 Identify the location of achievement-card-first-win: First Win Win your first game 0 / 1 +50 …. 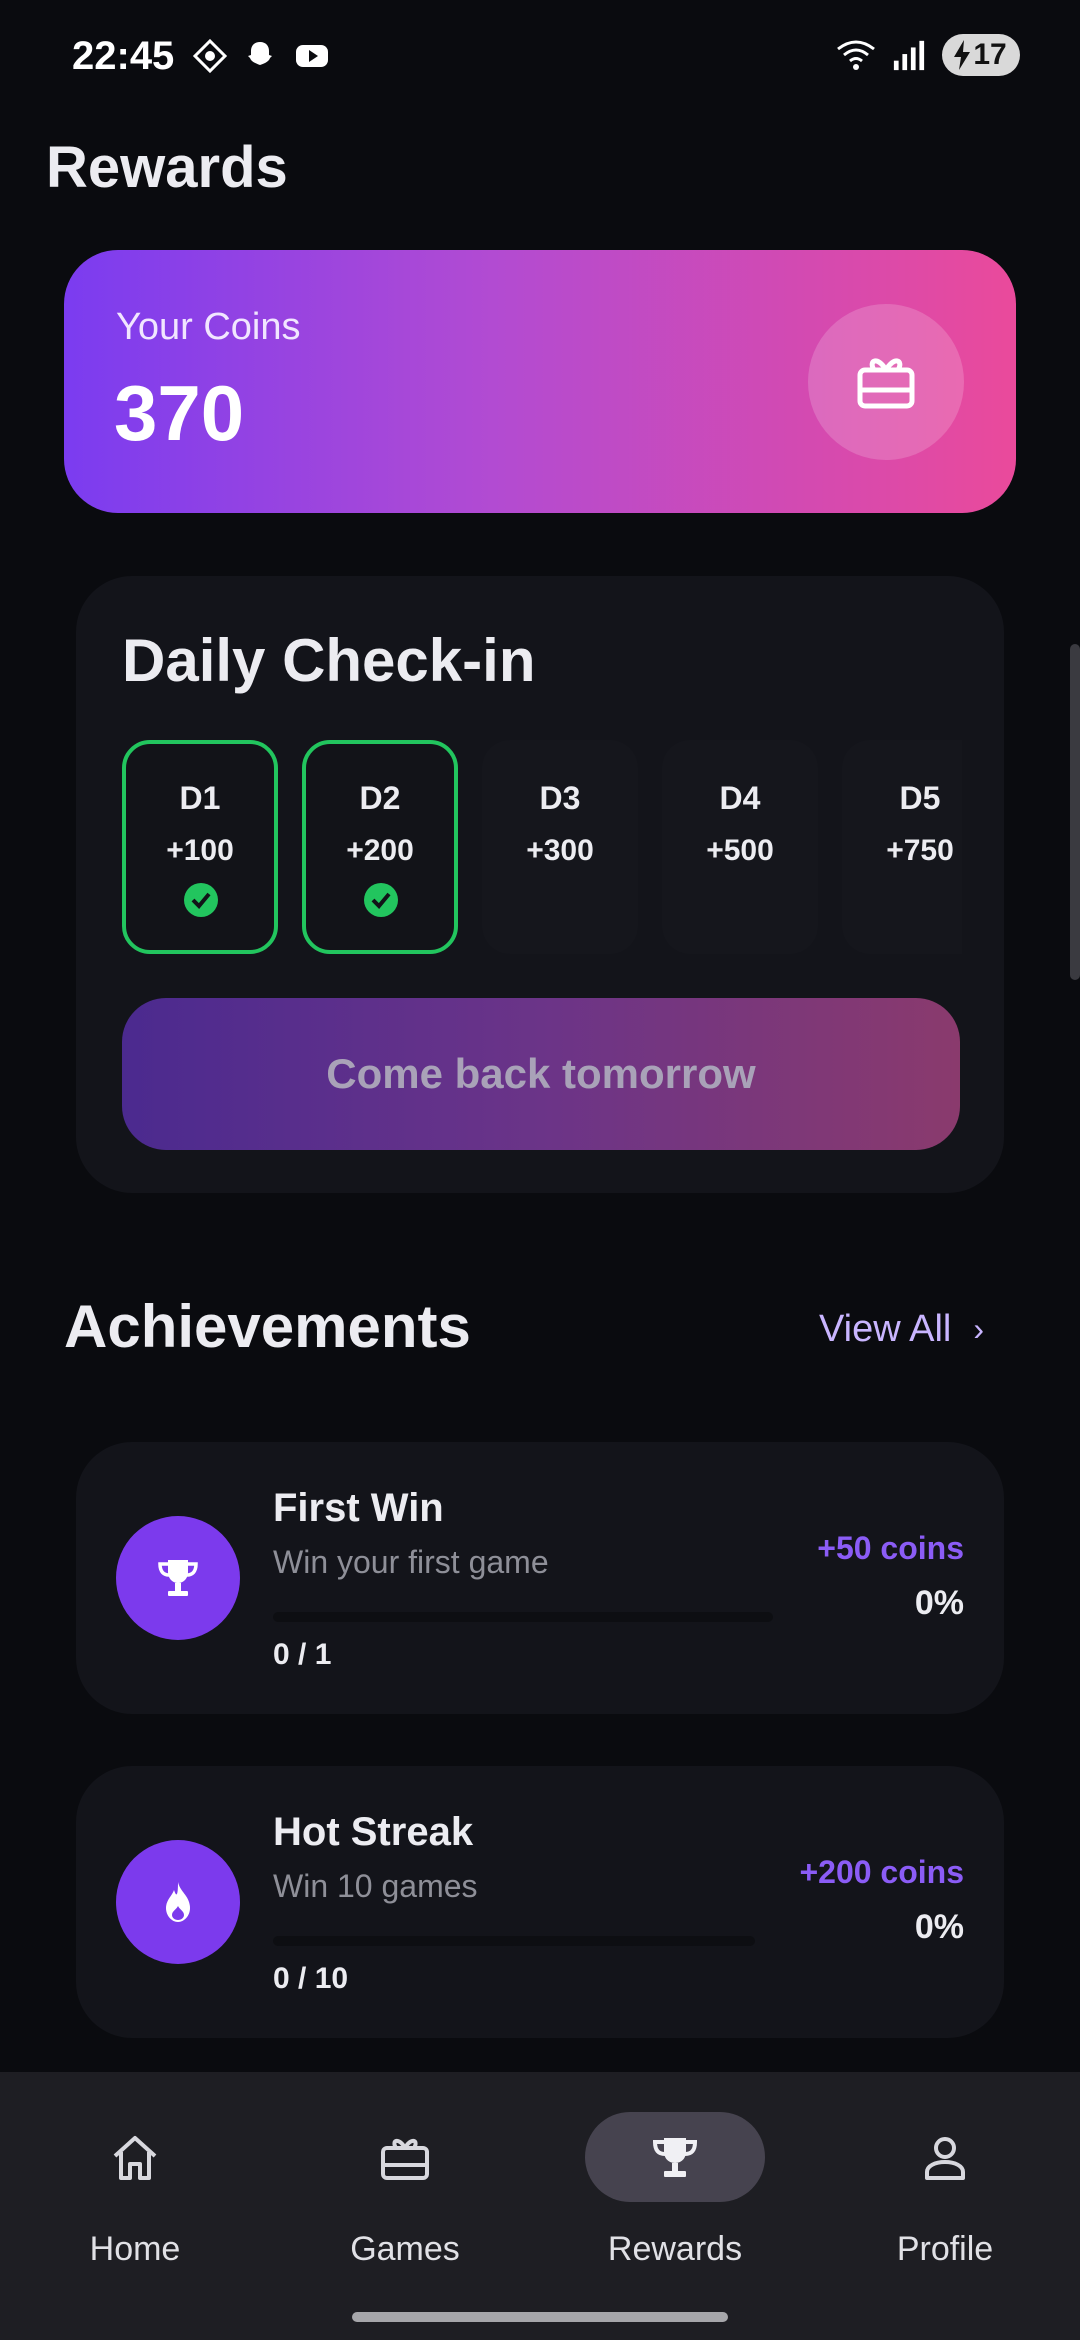
(540, 1578).